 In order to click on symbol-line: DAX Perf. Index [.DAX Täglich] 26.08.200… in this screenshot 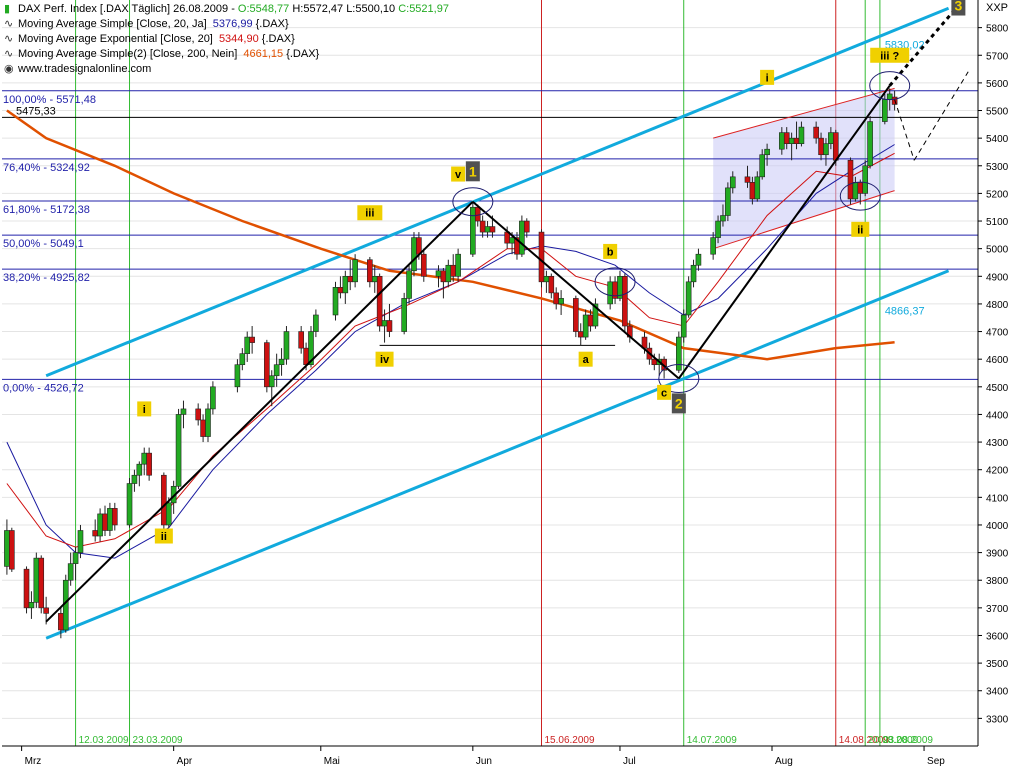, I will do `click(126, 9)`.